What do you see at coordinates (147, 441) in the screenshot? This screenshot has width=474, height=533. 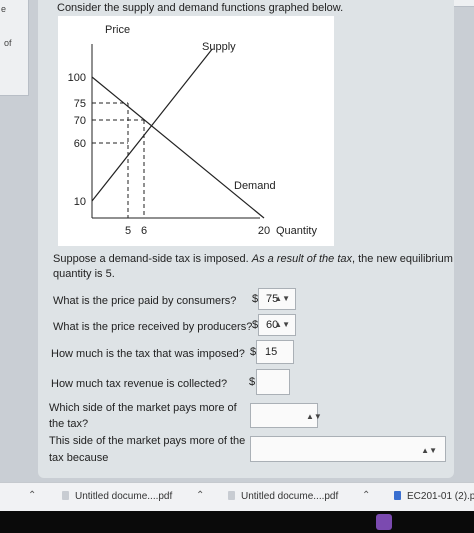 I see `reason-question-line1: This side of the market pays more of the` at bounding box center [147, 441].